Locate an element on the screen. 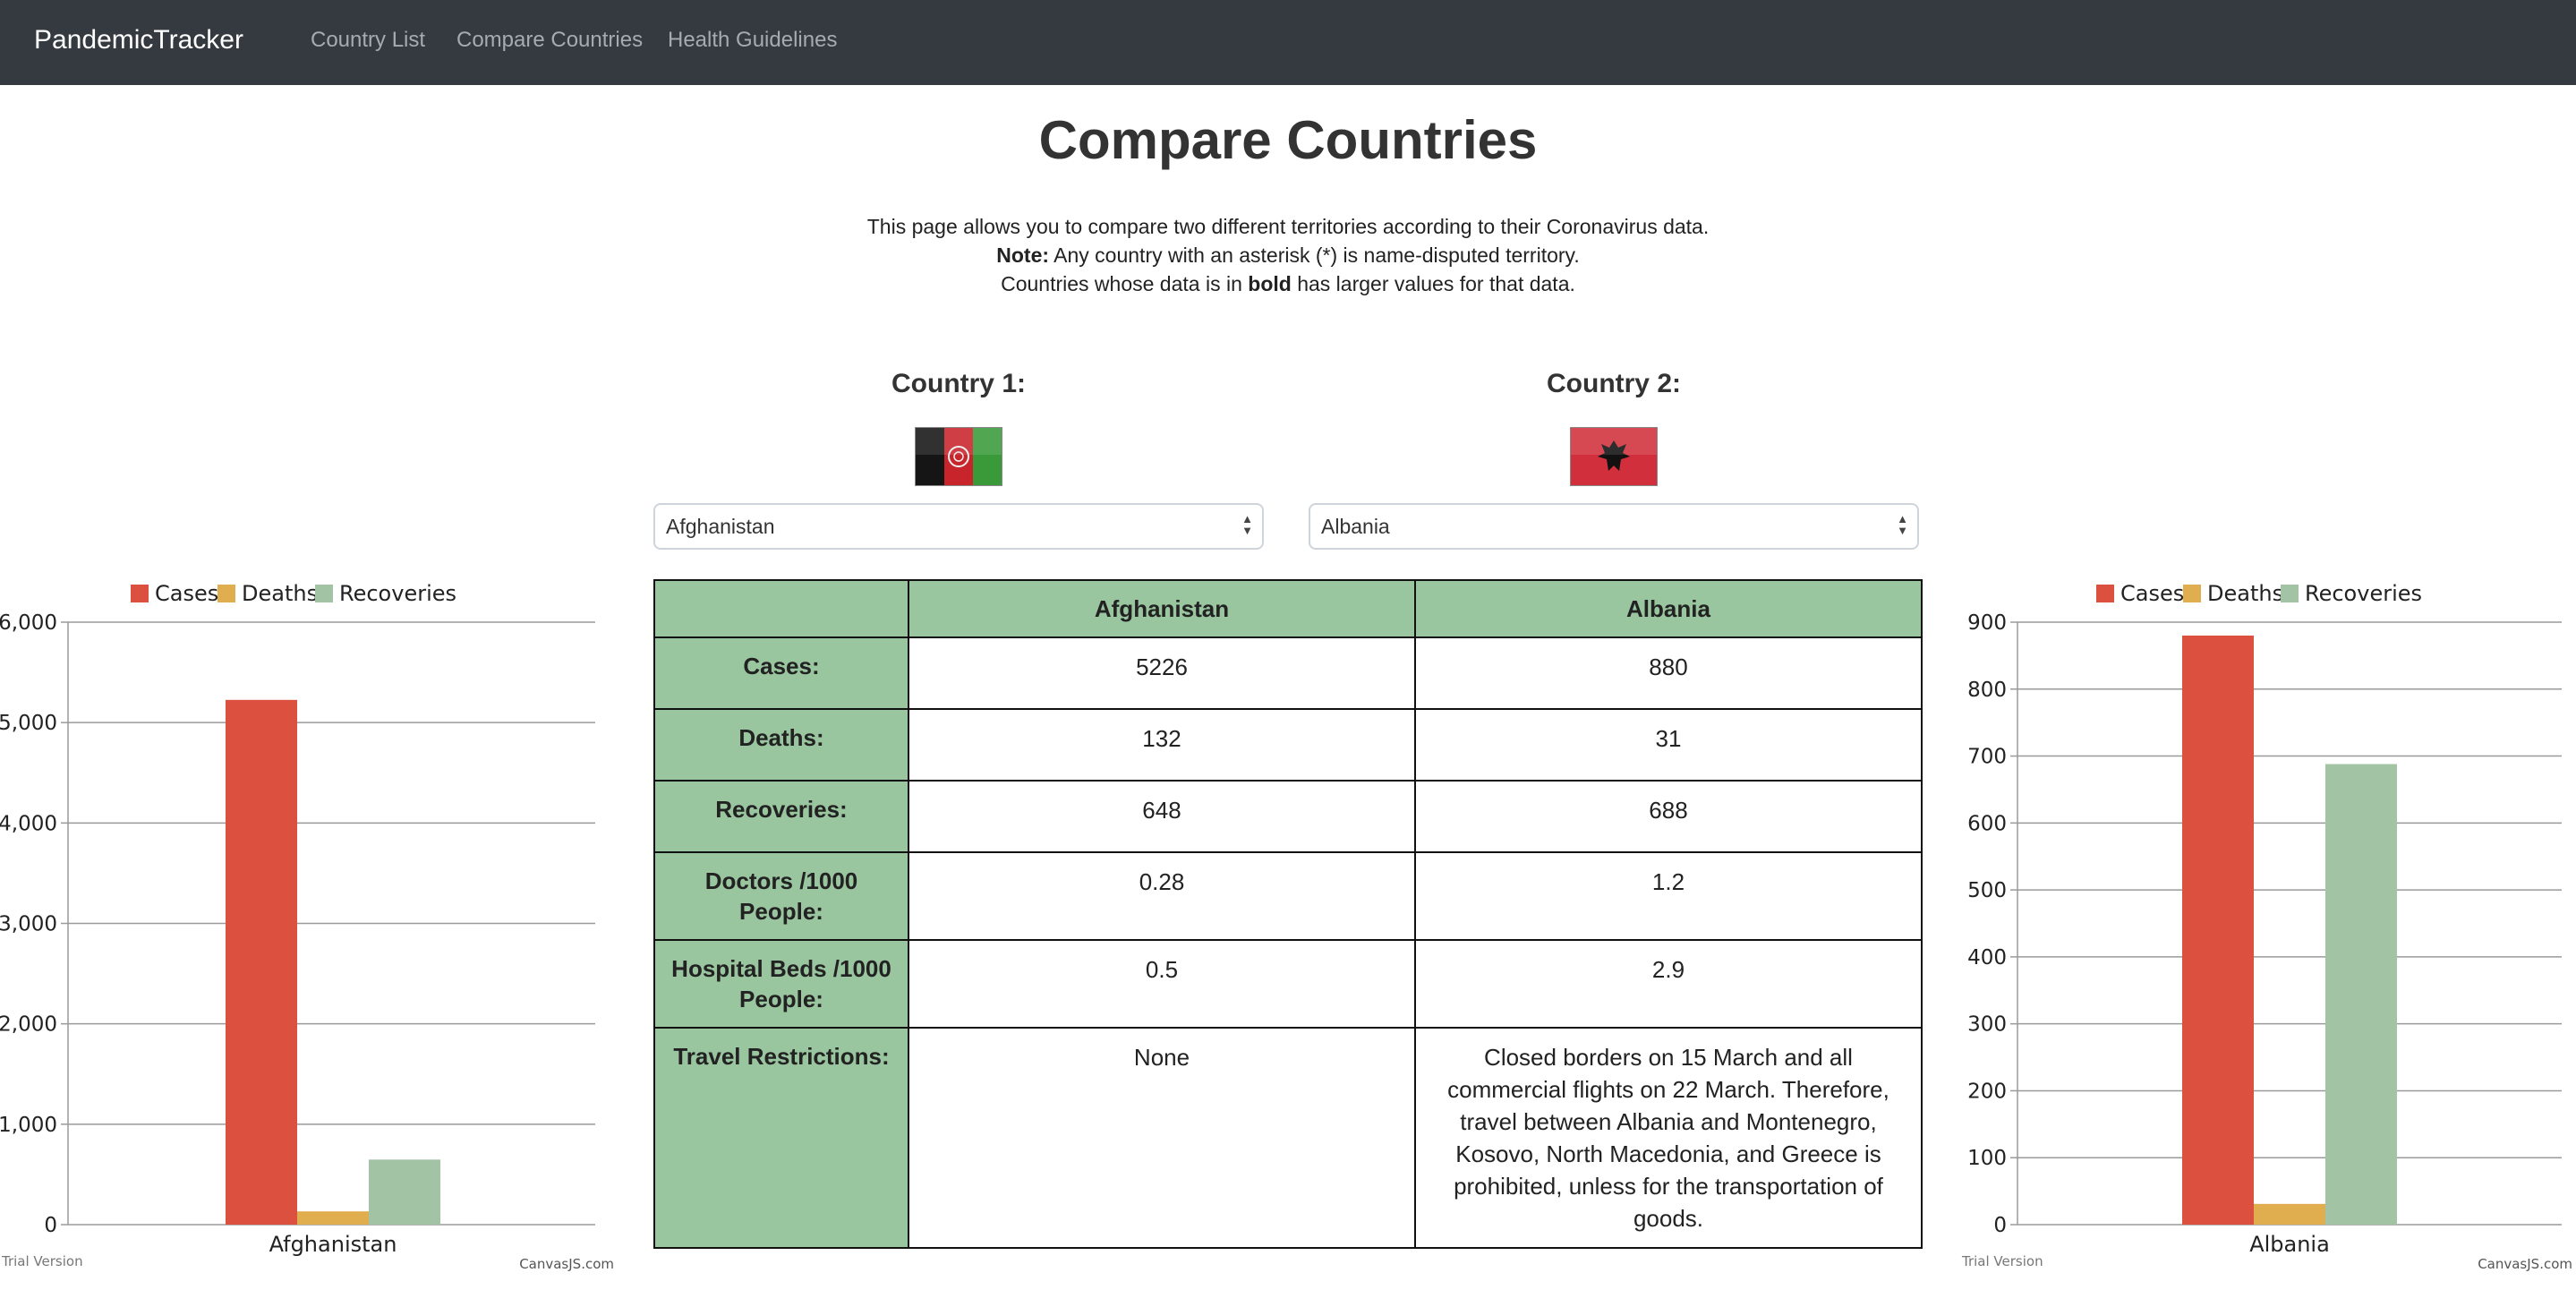 Image resolution: width=2576 pixels, height=1307 pixels. bold-post: has larger values for that data. is located at coordinates (1433, 283).